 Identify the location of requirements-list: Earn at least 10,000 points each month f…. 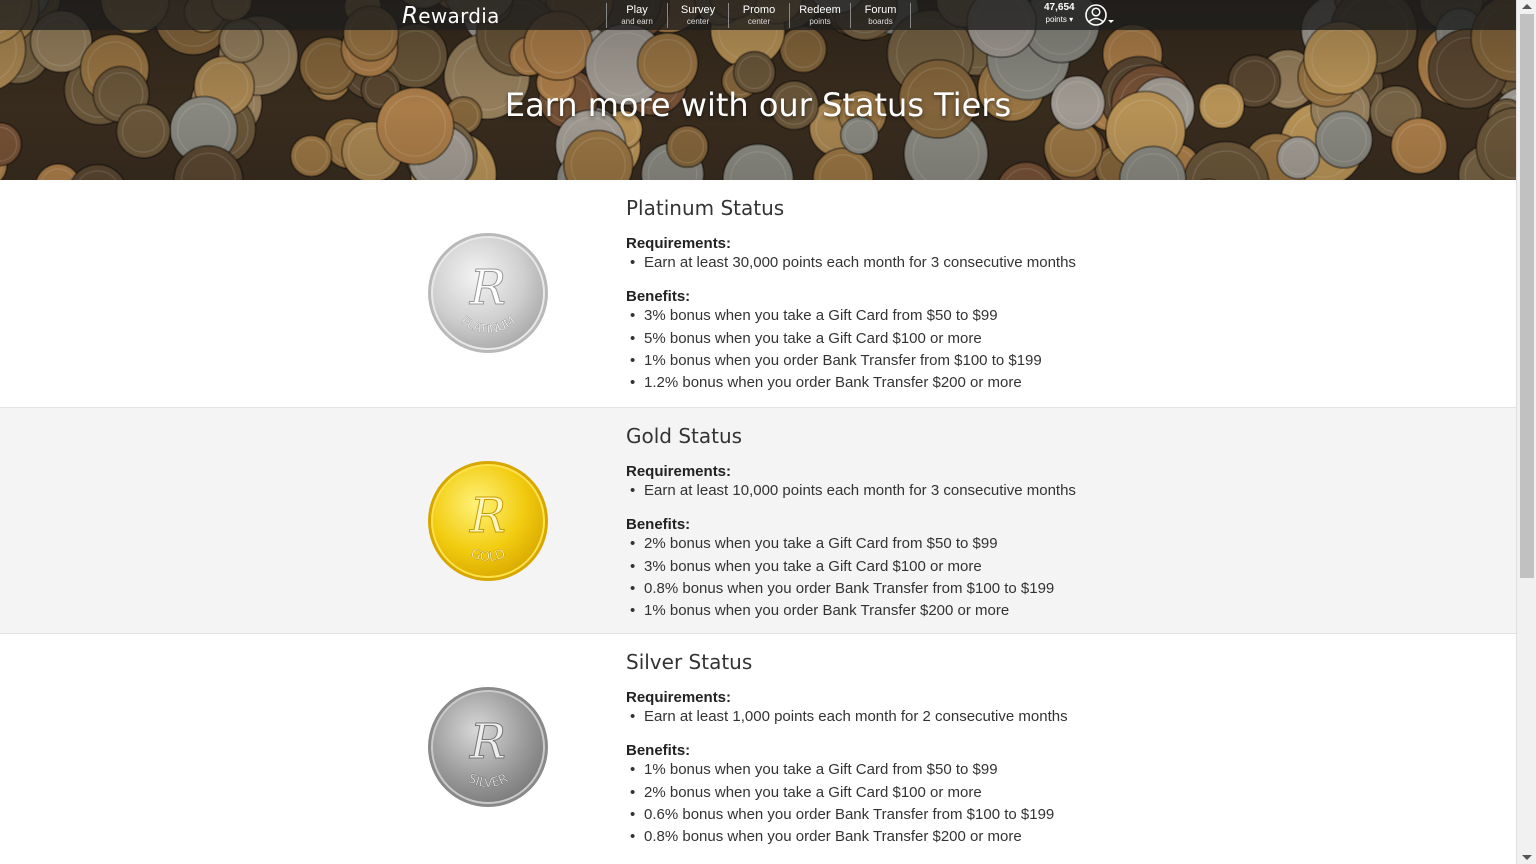
(853, 491).